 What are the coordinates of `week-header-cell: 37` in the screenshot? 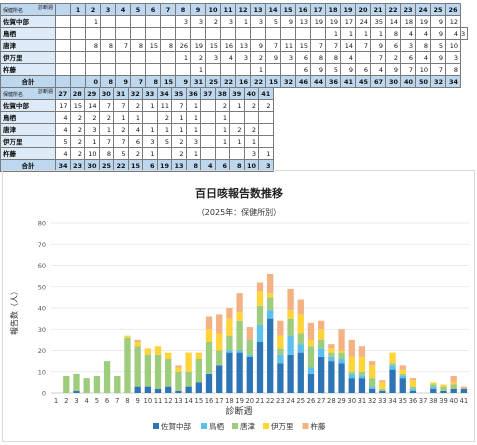 It's located at (208, 93).